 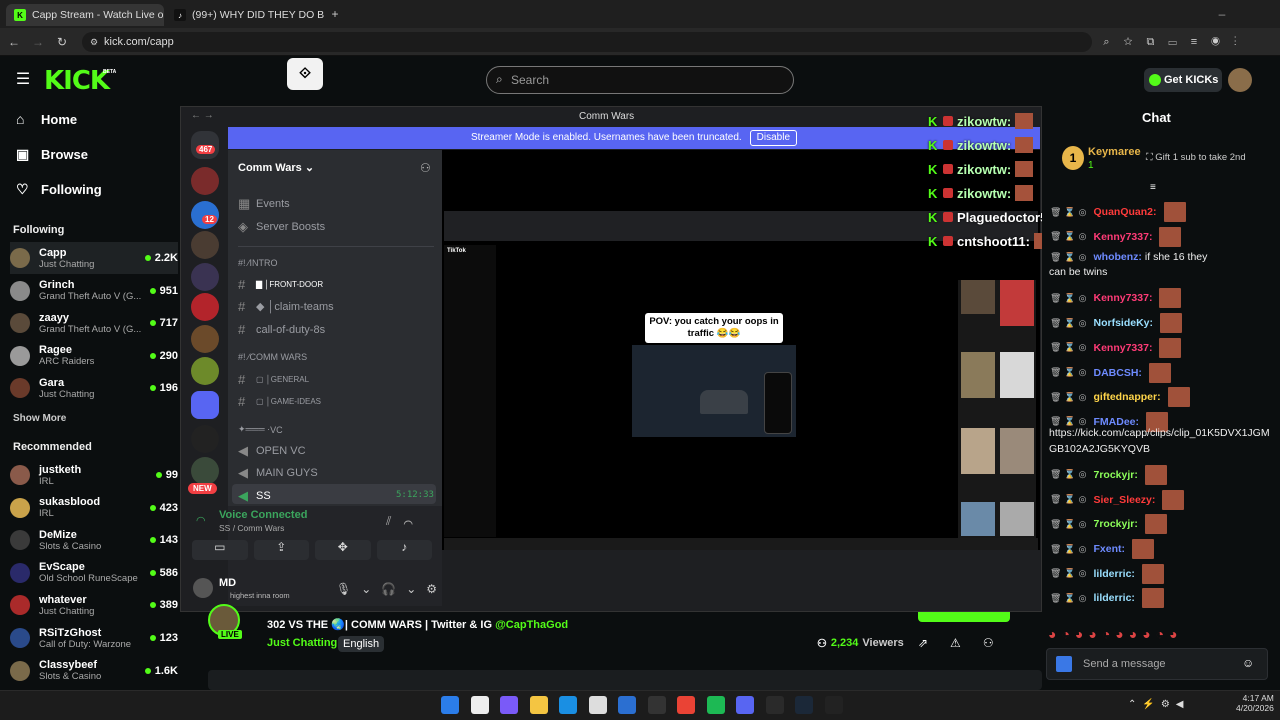 I want to click on channel-item: Classybeef Slots & Casino 1.6K, so click(x=94, y=671).